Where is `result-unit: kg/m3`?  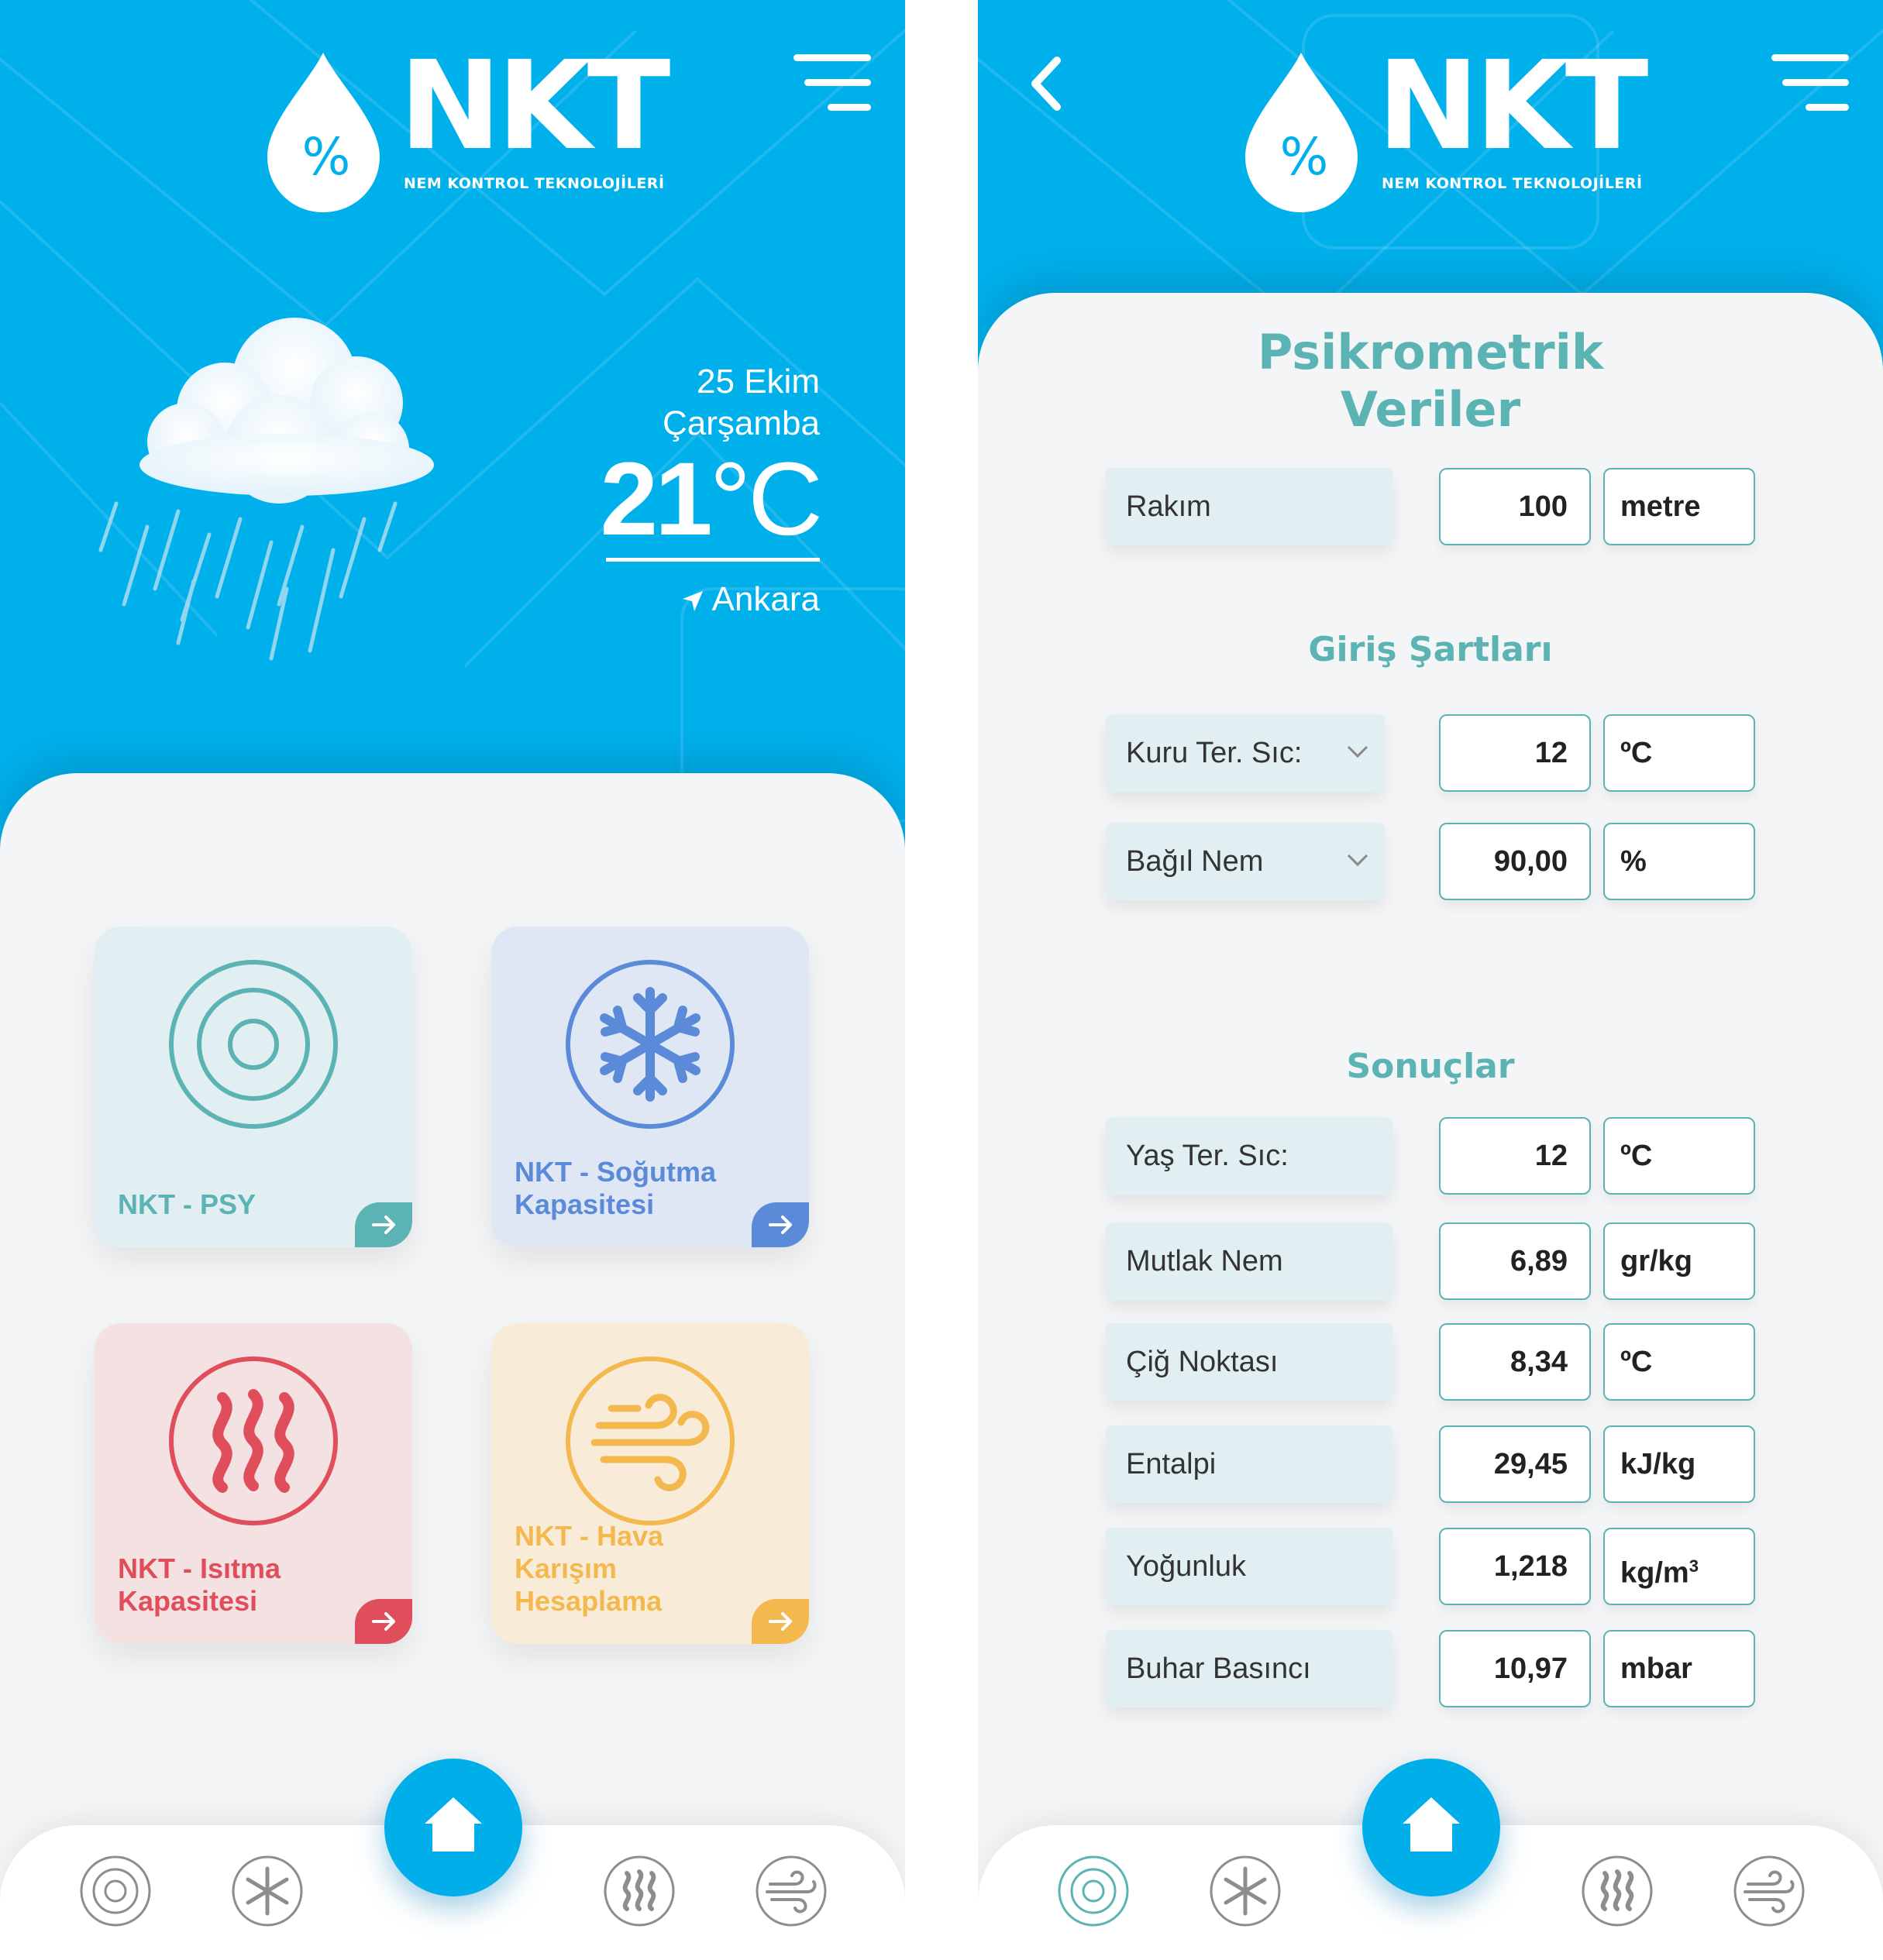 result-unit: kg/m3 is located at coordinates (1679, 1566).